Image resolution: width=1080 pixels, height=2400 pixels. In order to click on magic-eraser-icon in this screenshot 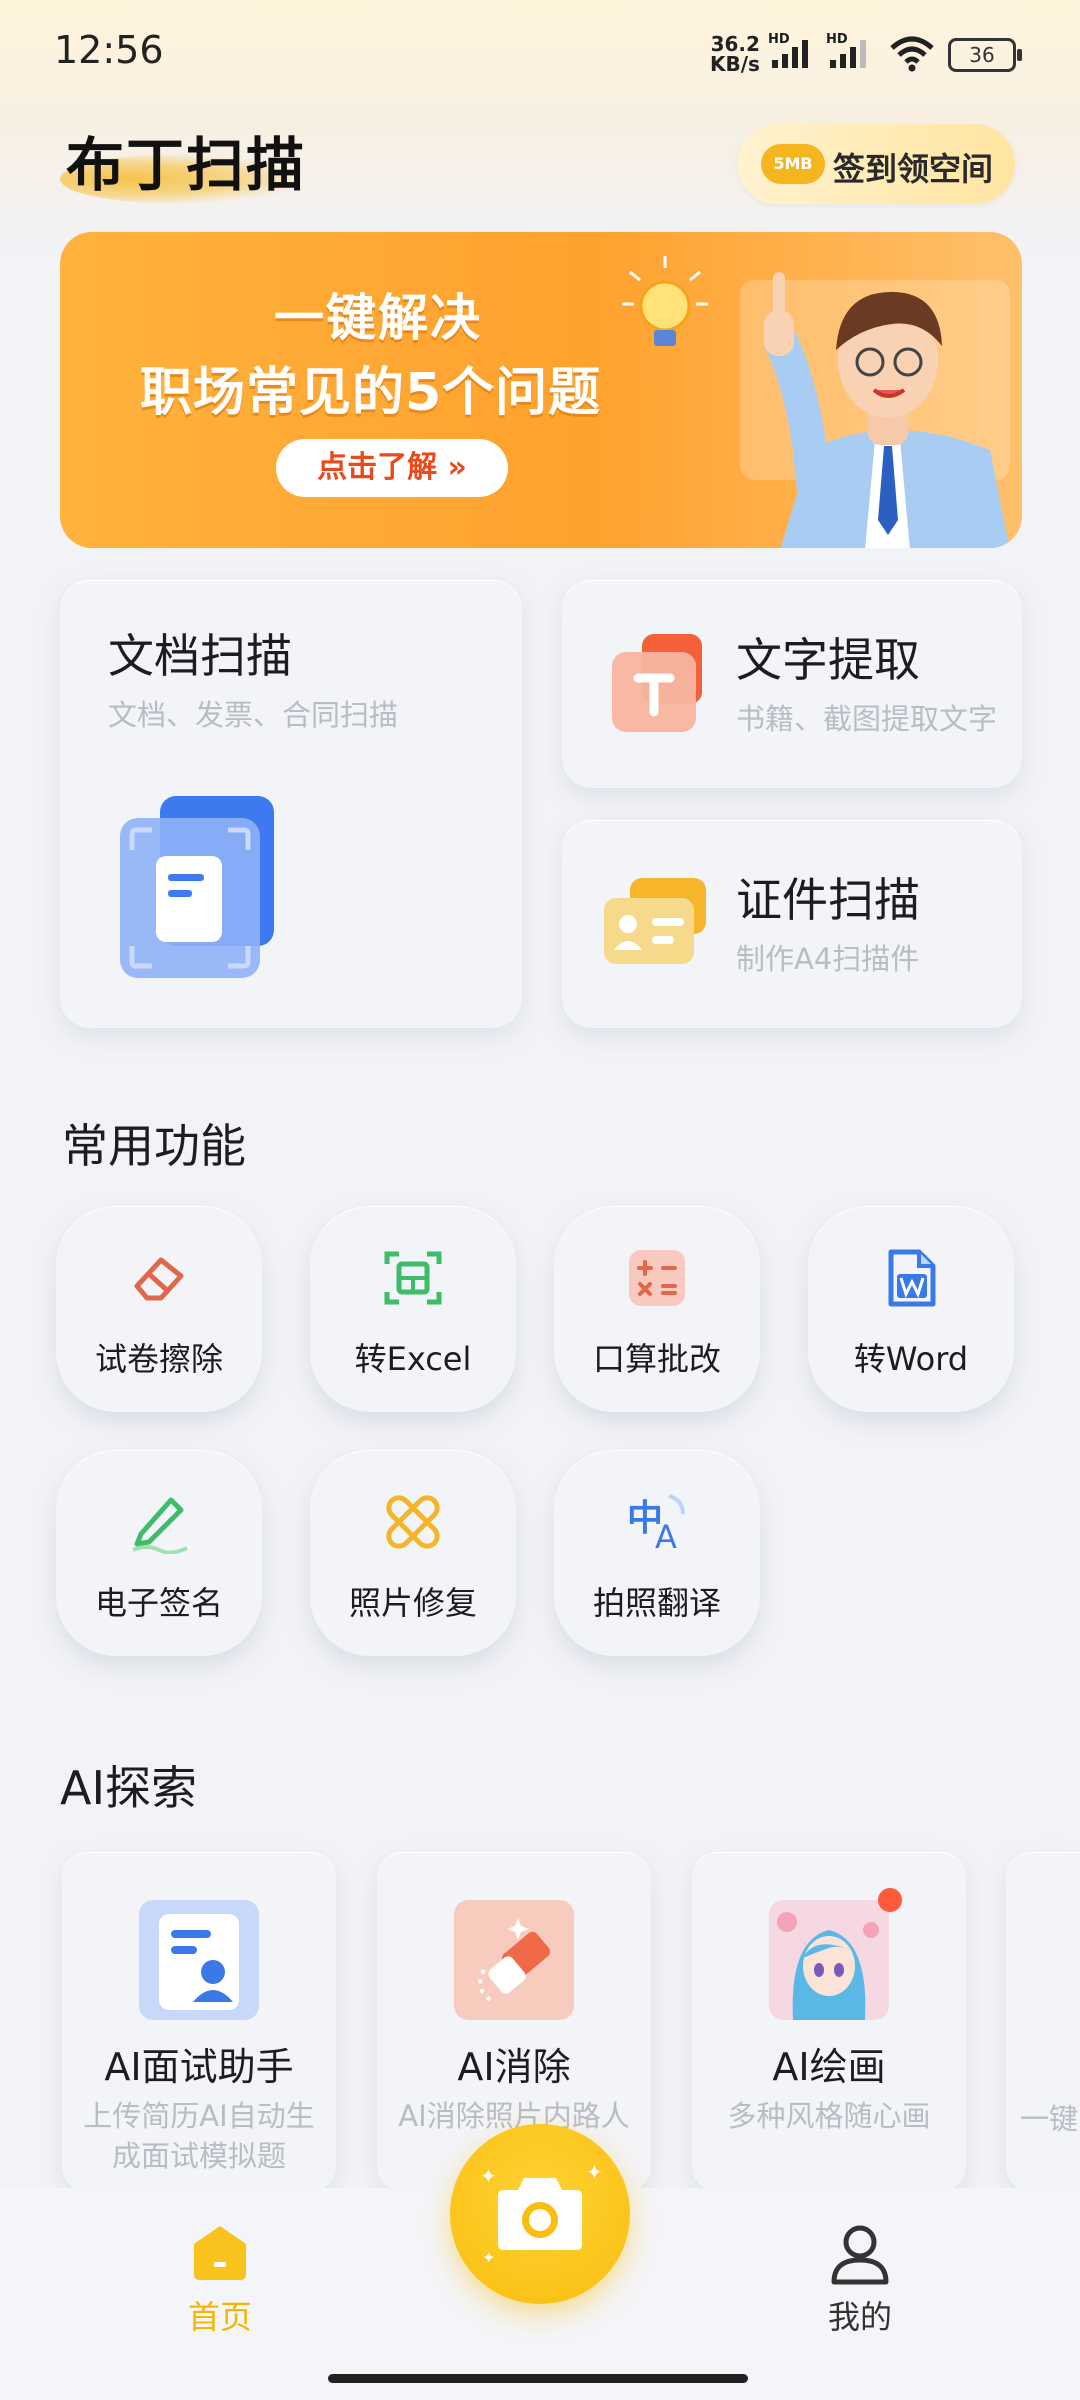, I will do `click(514, 1960)`.